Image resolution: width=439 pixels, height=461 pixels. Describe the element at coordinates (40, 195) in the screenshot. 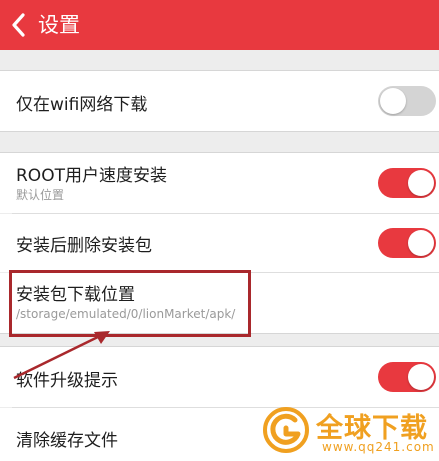

I see `setting-sublabel: 默认位置` at that location.